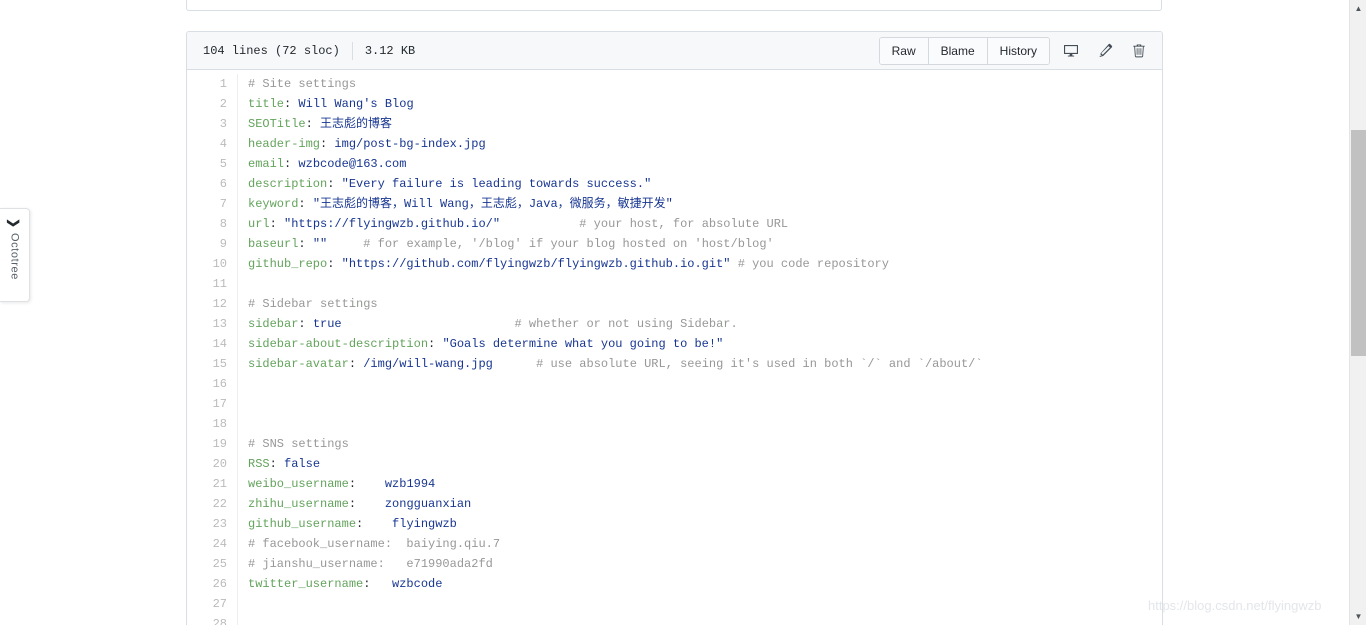  Describe the element at coordinates (223, 144) in the screenshot. I see `line-number: 4` at that location.